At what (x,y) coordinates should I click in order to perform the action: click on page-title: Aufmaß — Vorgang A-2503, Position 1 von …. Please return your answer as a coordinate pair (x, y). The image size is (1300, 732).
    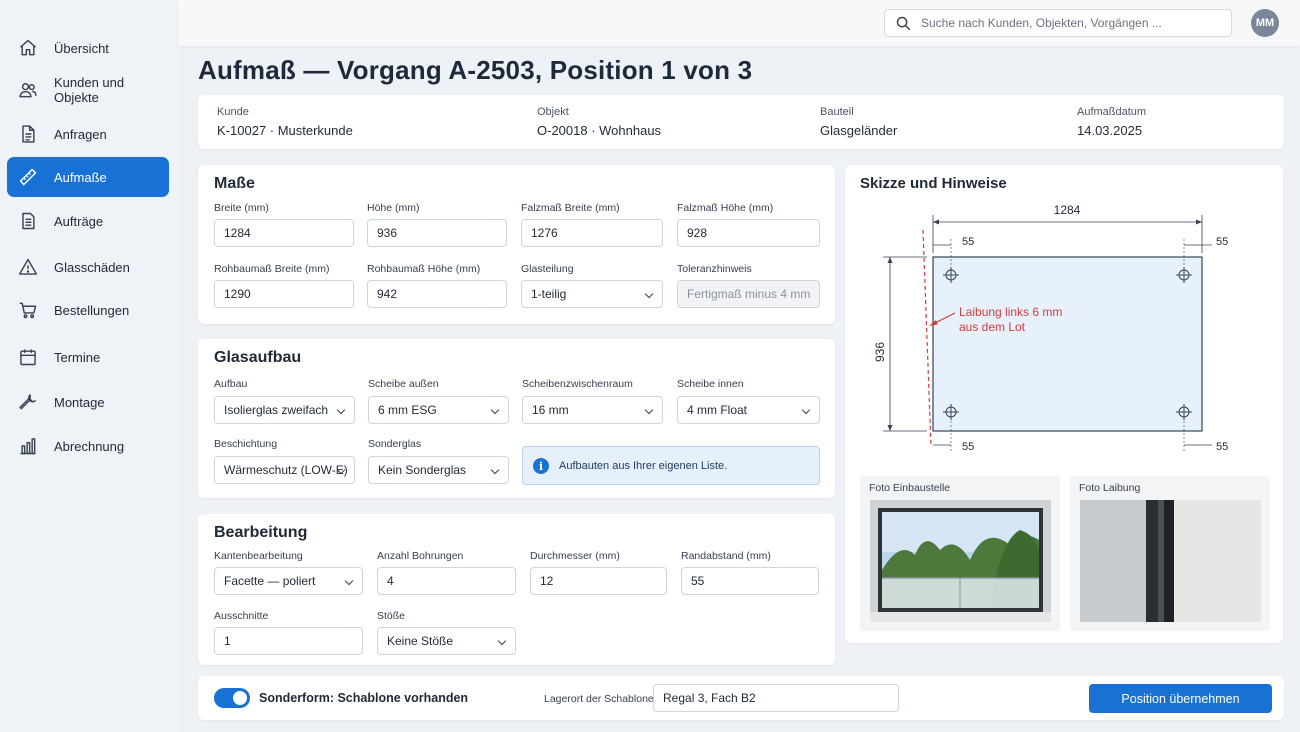
    Looking at the image, I should click on (475, 70).